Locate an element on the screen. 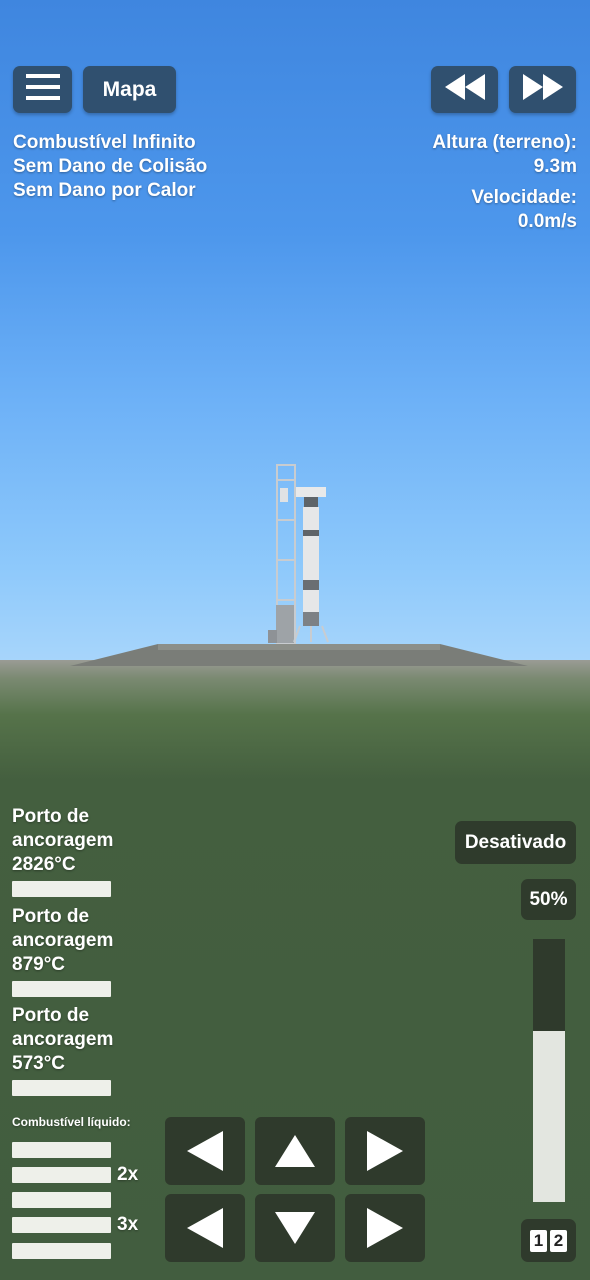 This screenshot has width=590, height=1280. multiplier-2x: 2x is located at coordinates (128, 1174).